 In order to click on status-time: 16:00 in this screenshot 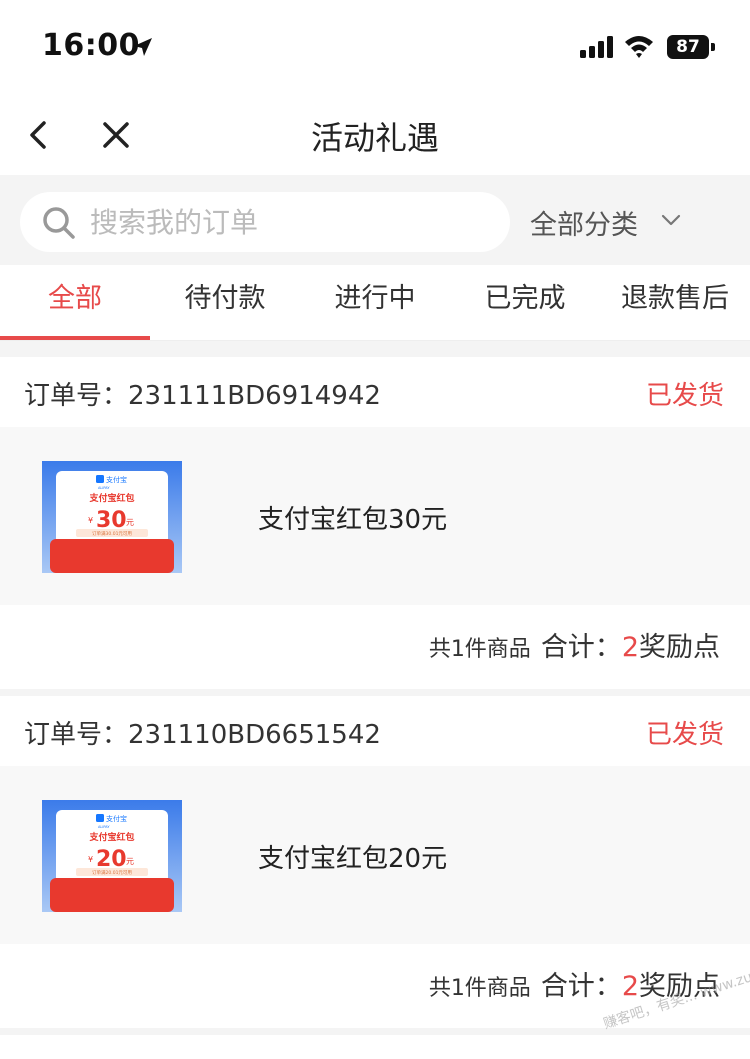, I will do `click(91, 45)`.